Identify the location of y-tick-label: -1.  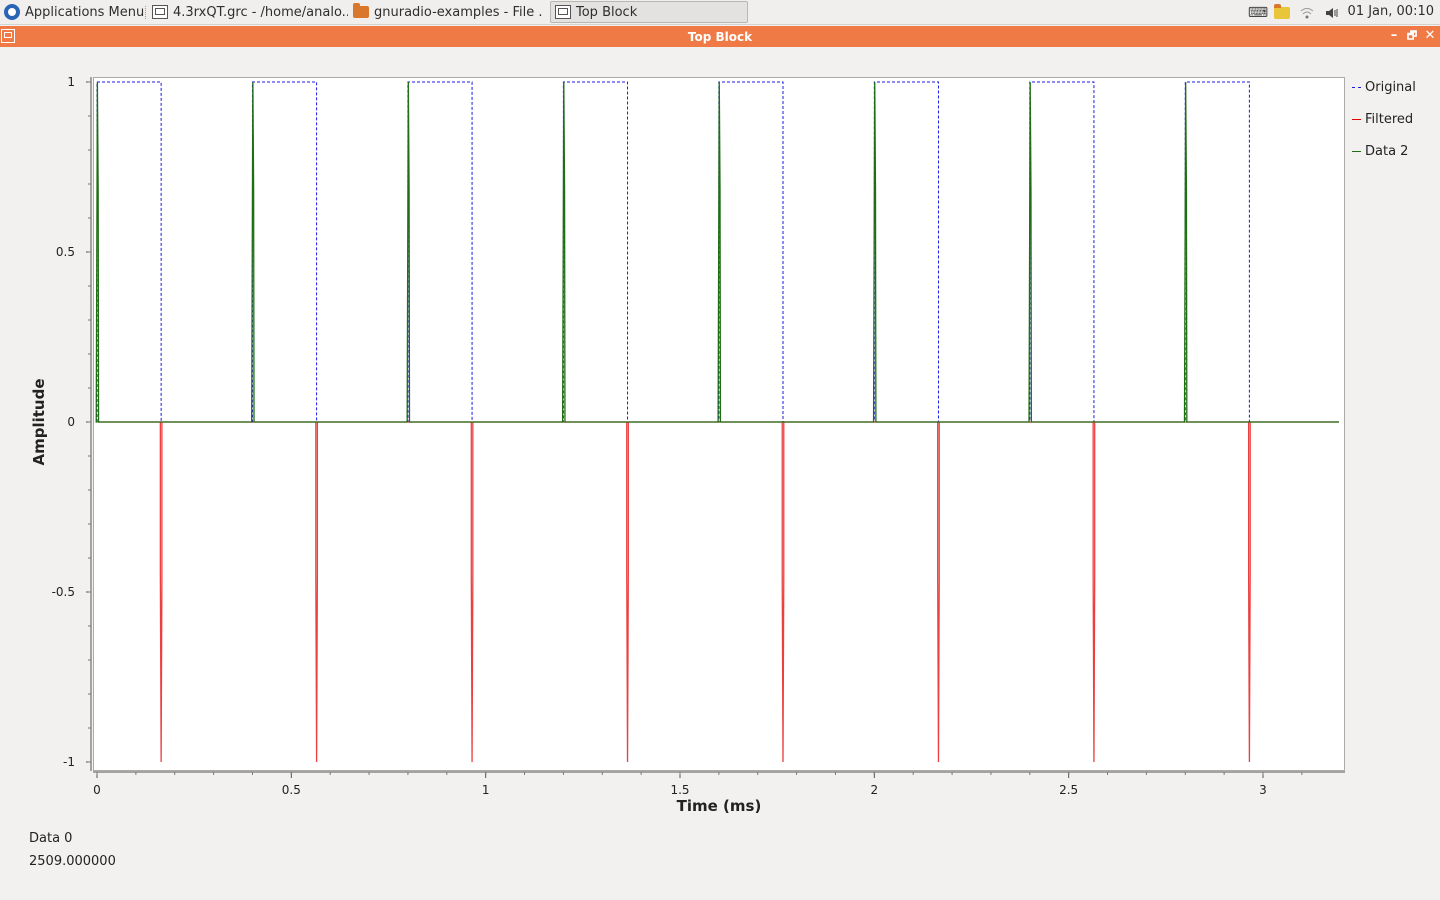
(69, 762).